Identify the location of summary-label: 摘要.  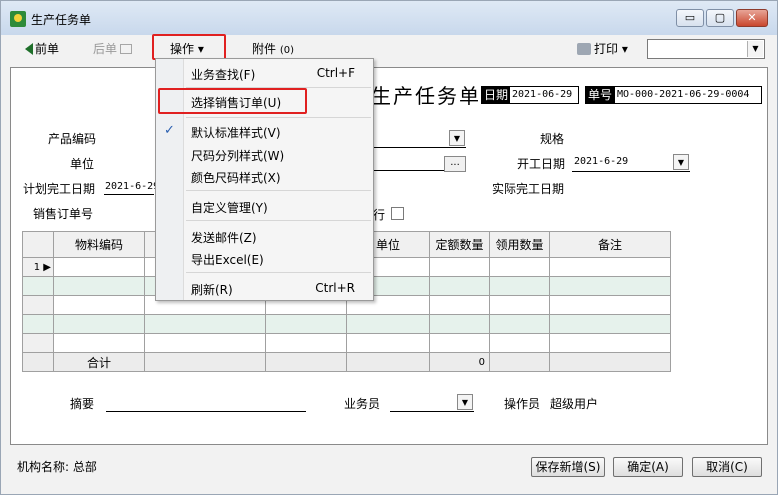
(82, 404).